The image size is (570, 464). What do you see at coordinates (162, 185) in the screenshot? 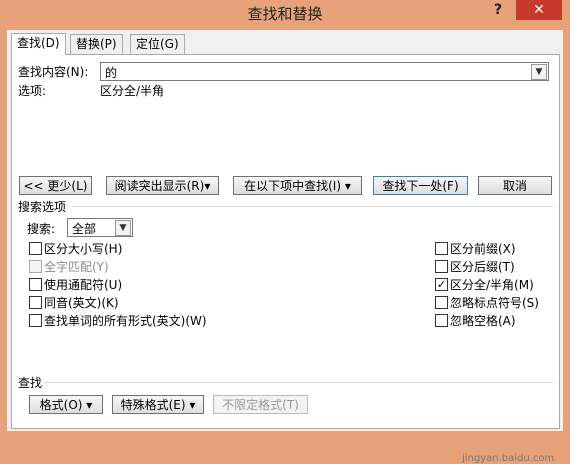
I see `reading-highlight-button: 阅读突出显示(R)▾` at bounding box center [162, 185].